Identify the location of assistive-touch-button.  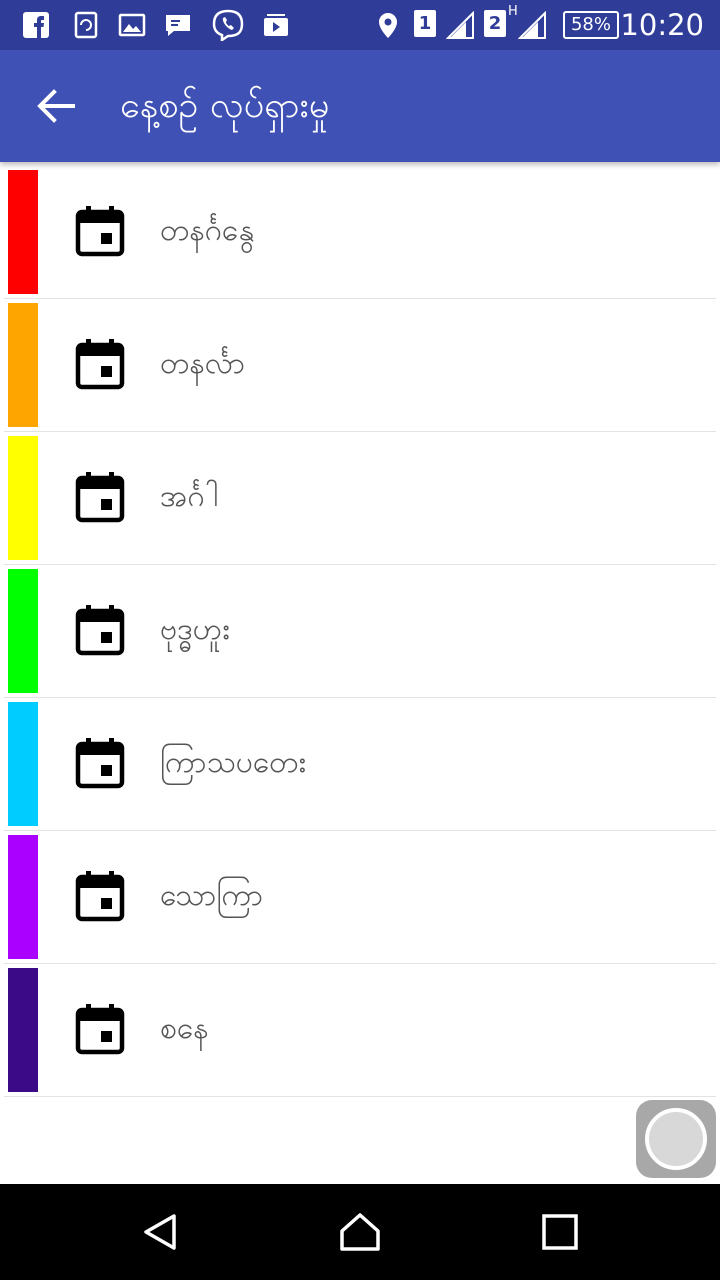
(676, 1139).